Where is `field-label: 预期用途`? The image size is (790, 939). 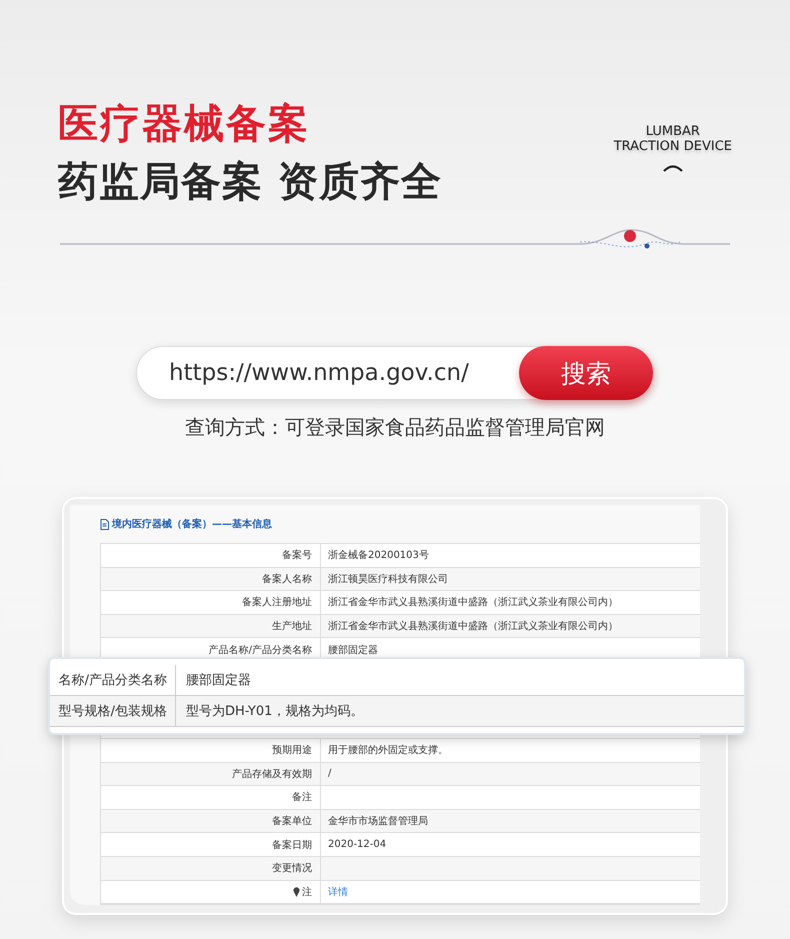
field-label: 预期用途 is located at coordinates (292, 751).